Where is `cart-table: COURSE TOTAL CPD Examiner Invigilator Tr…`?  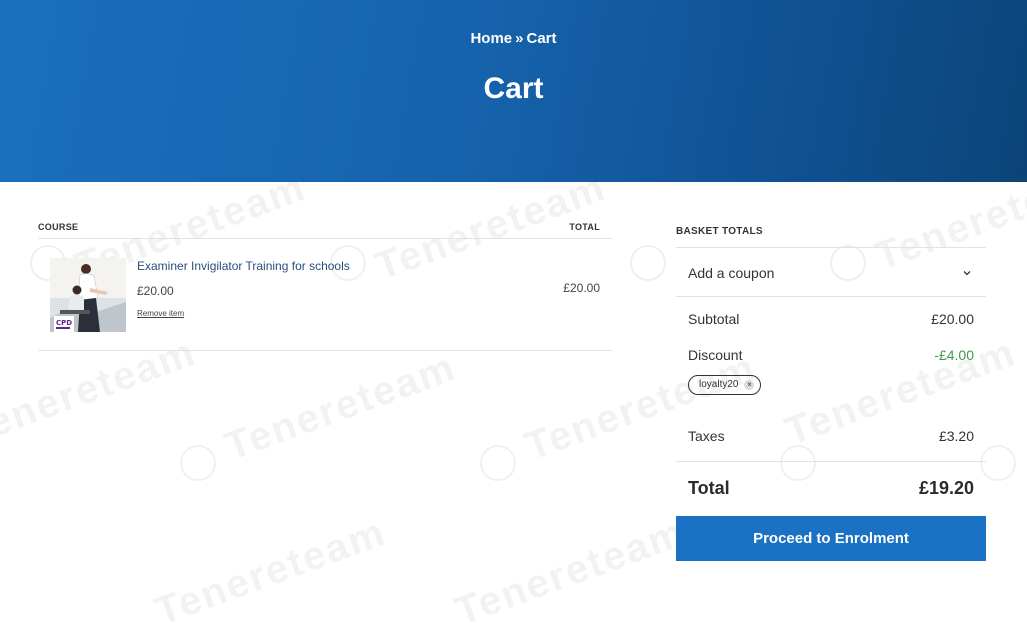
cart-table: COURSE TOTAL CPD Examiner Invigilator Tr… is located at coordinates (325, 286).